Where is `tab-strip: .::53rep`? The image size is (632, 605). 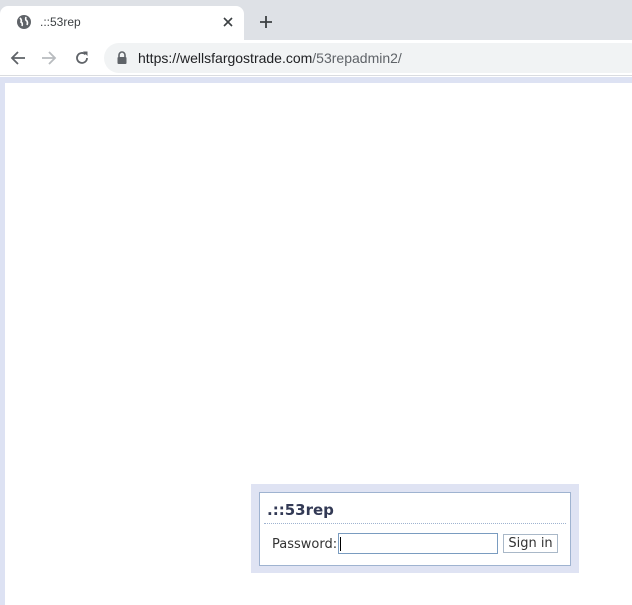 tab-strip: .::53rep is located at coordinates (316, 20).